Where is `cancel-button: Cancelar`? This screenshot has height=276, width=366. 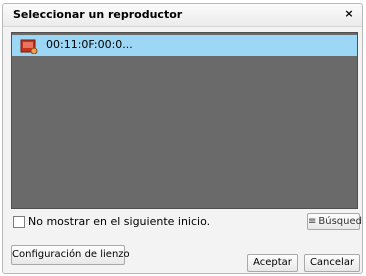 cancel-button: Cancelar is located at coordinates (332, 263).